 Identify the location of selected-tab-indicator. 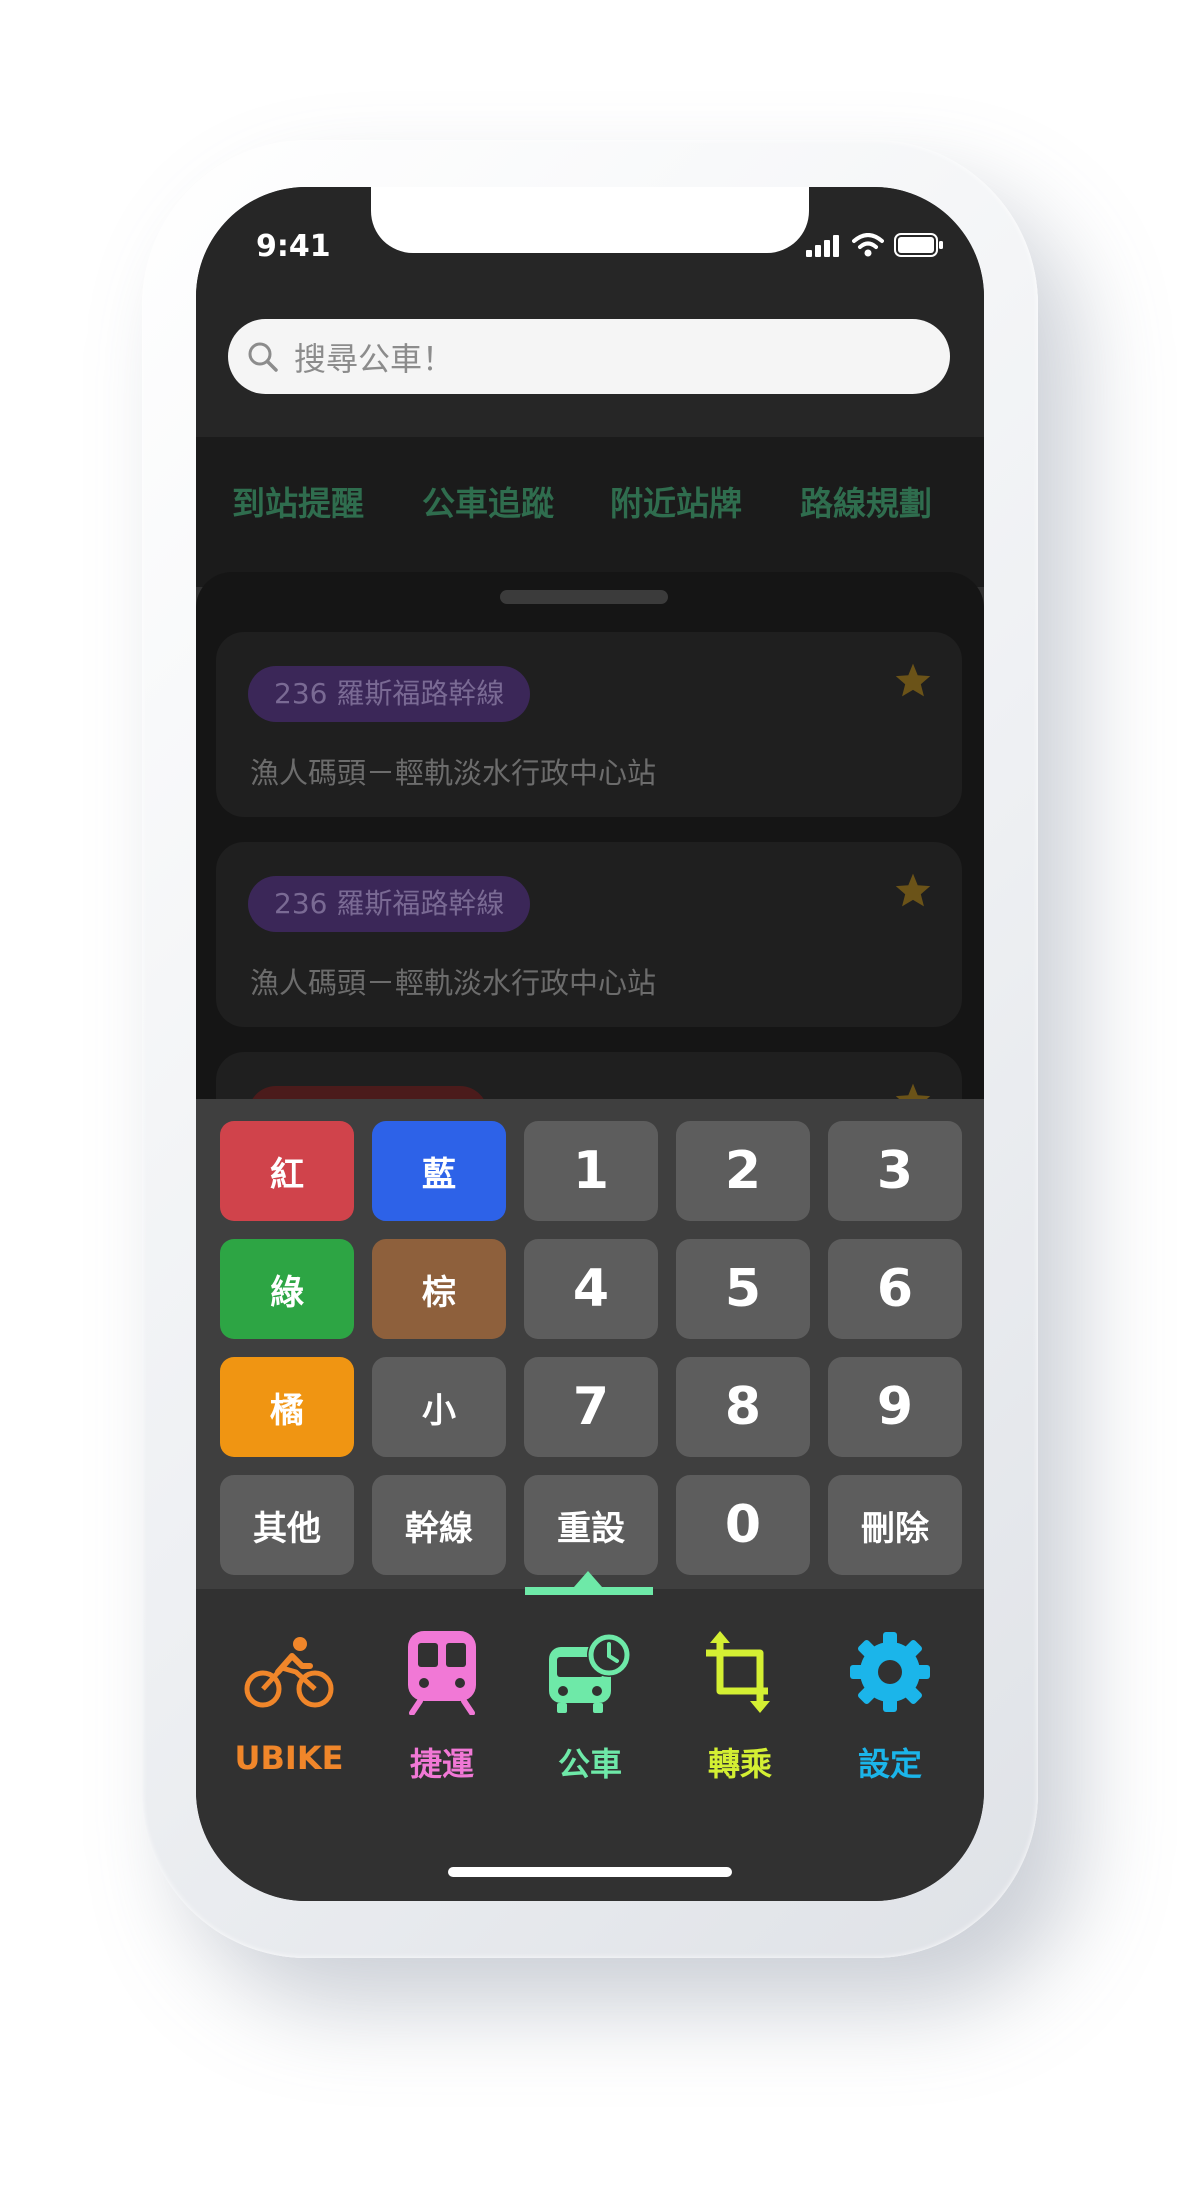
(589, 1591).